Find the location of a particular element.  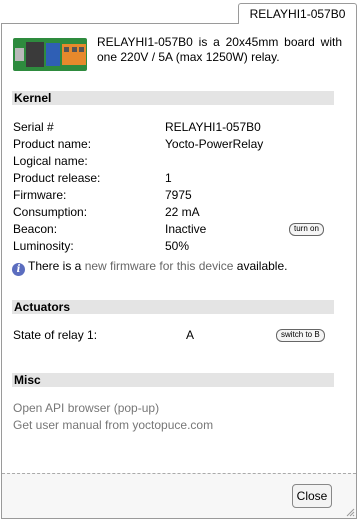

resize-grip-icon is located at coordinates (350, 512).